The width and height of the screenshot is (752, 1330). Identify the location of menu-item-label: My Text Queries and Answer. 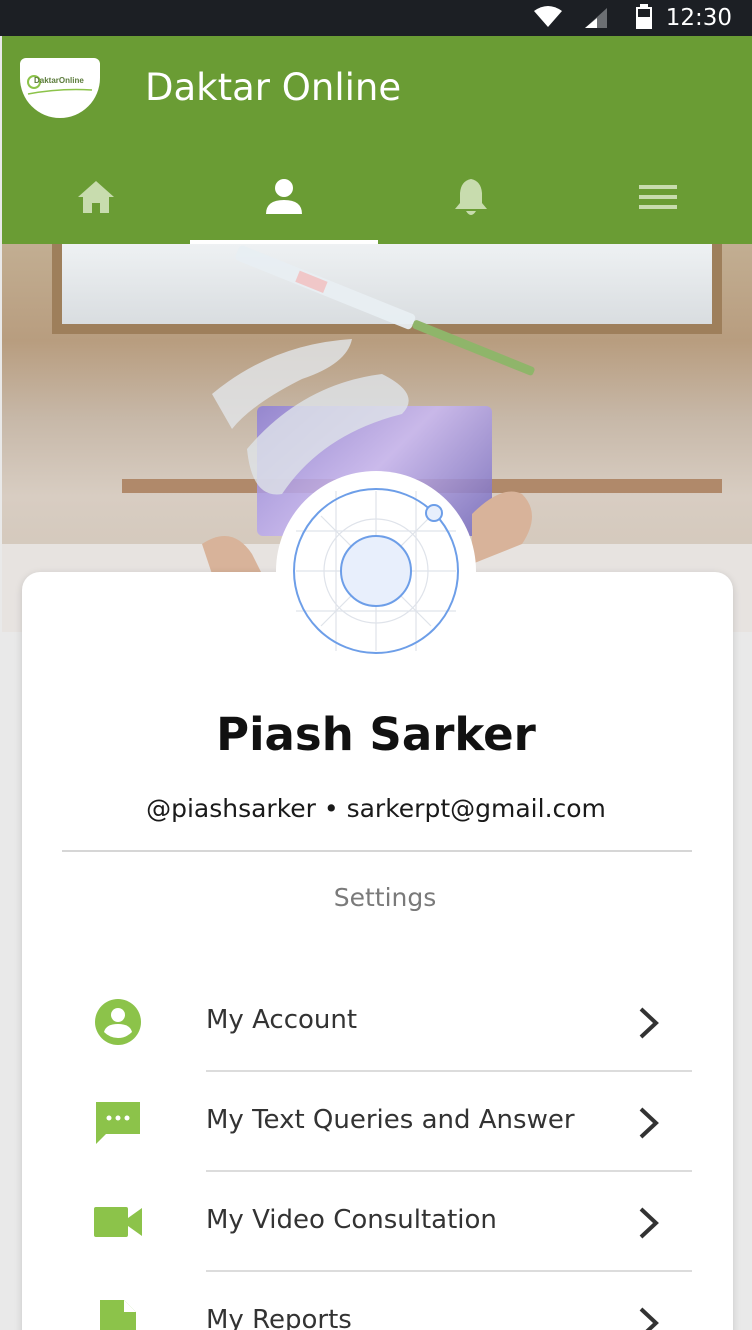
(390, 1120).